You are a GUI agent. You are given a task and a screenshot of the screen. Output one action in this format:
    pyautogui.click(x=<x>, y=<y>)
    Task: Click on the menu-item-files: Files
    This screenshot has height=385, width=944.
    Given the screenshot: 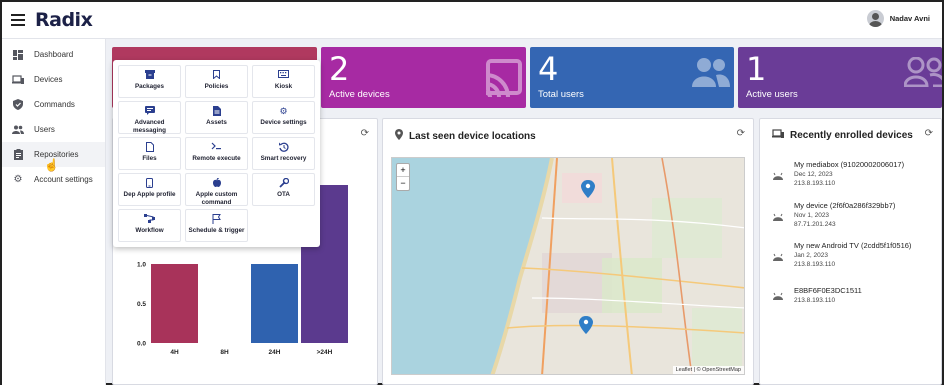 What is the action you would take?
    pyautogui.click(x=149, y=153)
    